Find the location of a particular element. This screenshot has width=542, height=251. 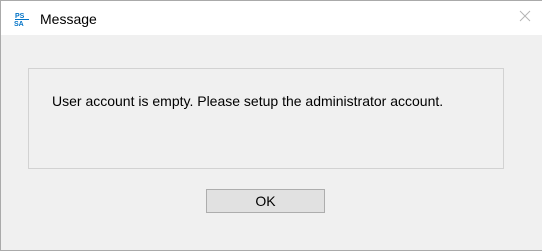

svg-text: PS is located at coordinates (20, 16).